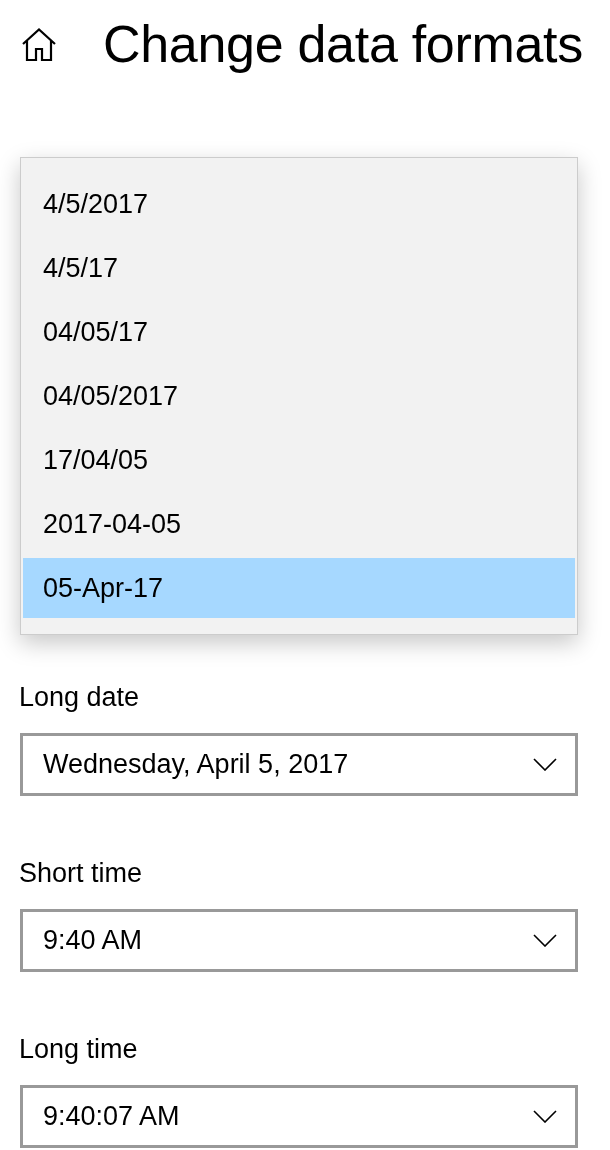 This screenshot has width=610, height=1150. What do you see at coordinates (299, 940) in the screenshot?
I see `dropdown-field: 9:40 AM` at bounding box center [299, 940].